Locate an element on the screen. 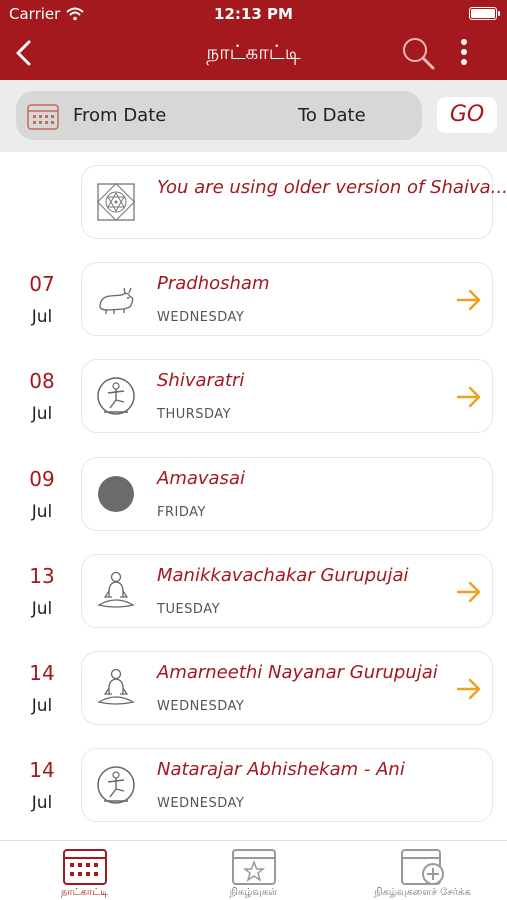  date-filter-bar: From Date To Date GO is located at coordinates (253, 116).